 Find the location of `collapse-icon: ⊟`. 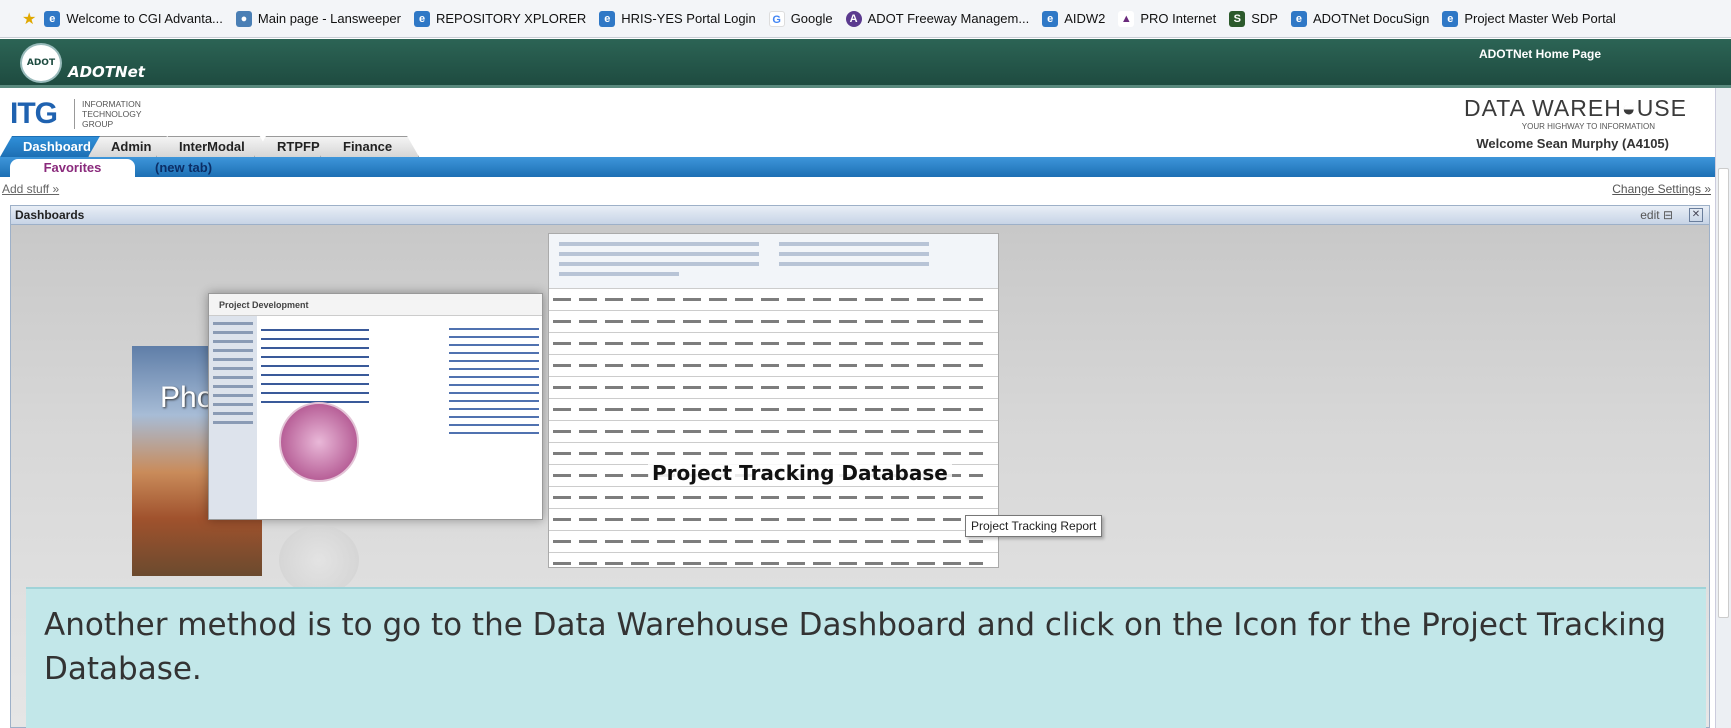

collapse-icon: ⊟ is located at coordinates (1668, 215).